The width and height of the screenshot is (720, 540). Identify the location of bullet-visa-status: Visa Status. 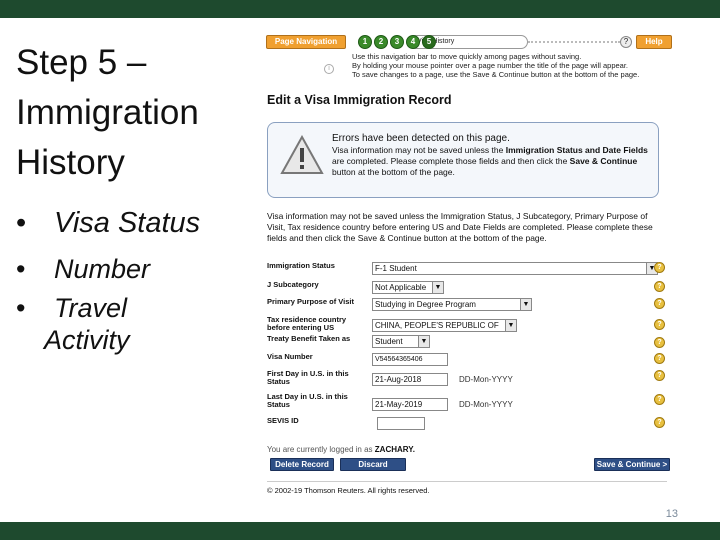
(133, 223).